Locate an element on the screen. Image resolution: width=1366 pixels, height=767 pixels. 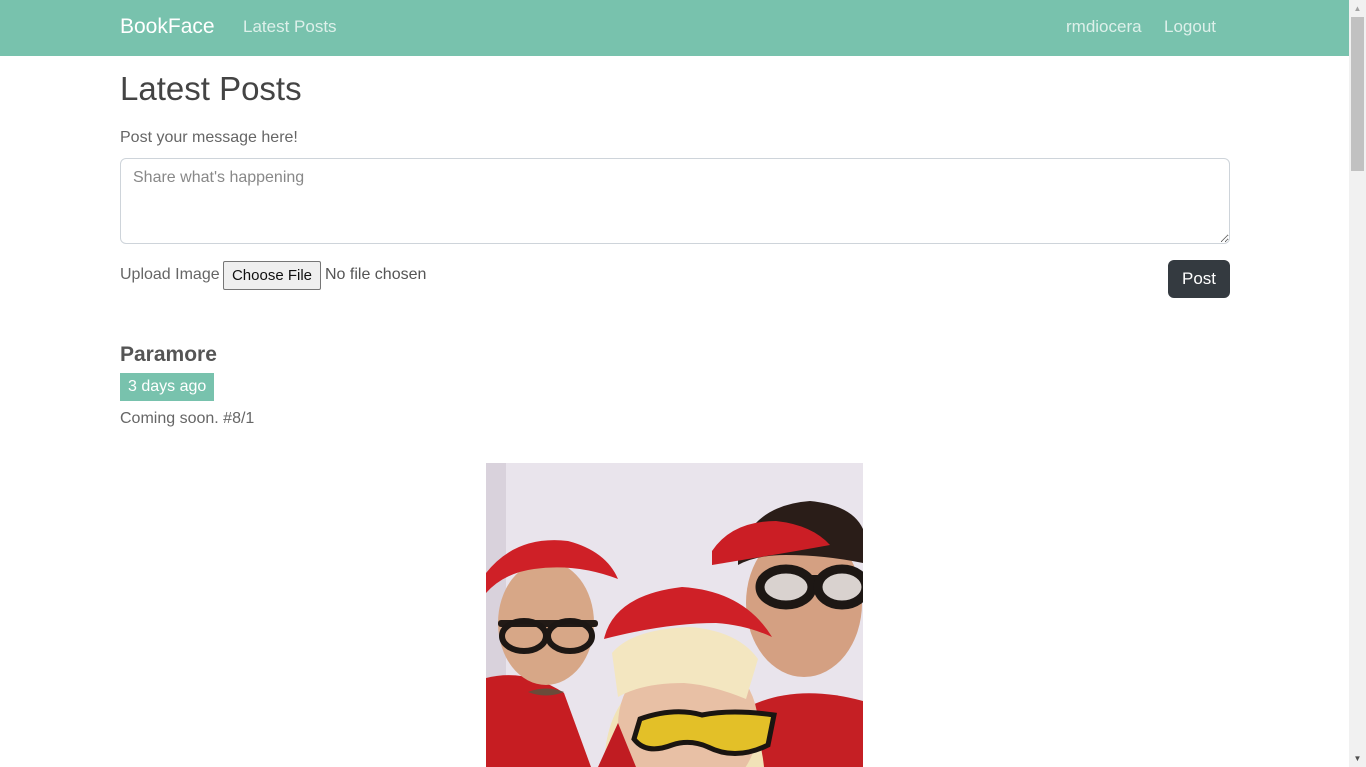
post-time-badge: 3 days ago is located at coordinates (167, 387).